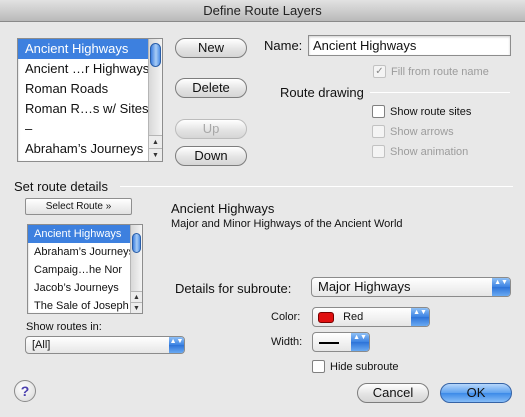 Image resolution: width=525 pixels, height=417 pixels. What do you see at coordinates (223, 208) in the screenshot?
I see `route-title: Ancient Highways` at bounding box center [223, 208].